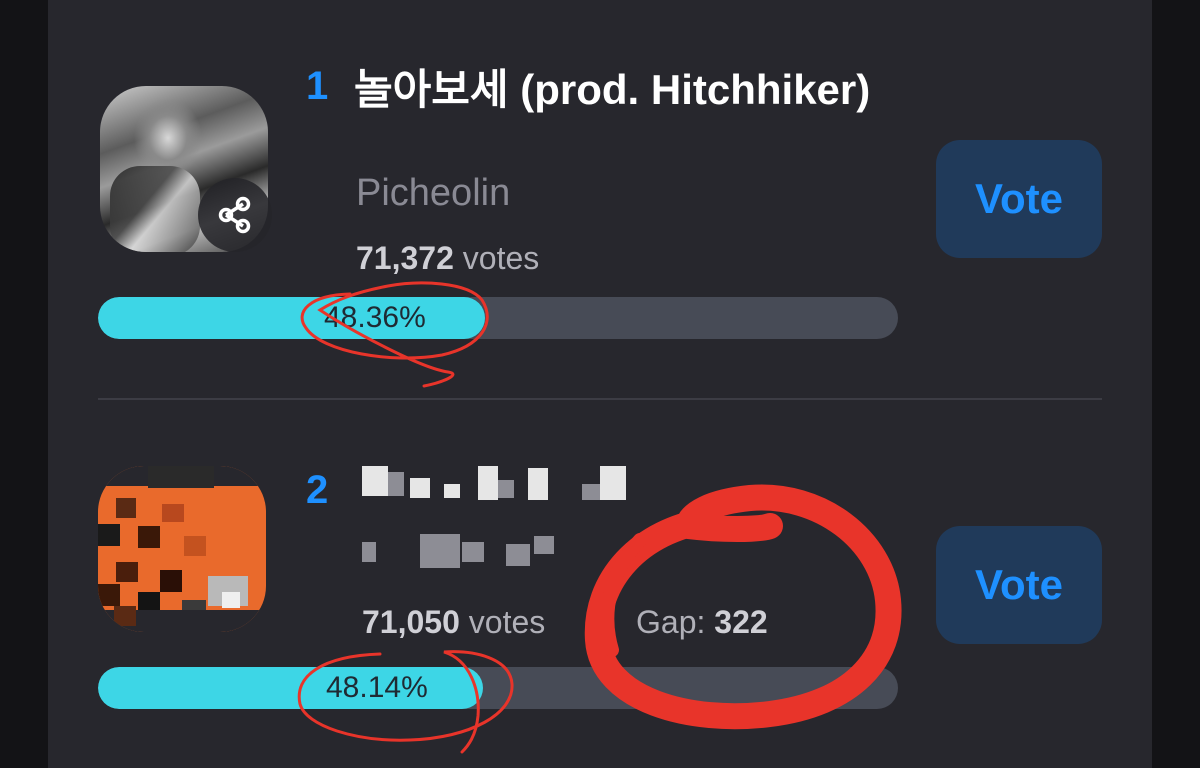  What do you see at coordinates (377, 687) in the screenshot?
I see `percent-label-2: 48.14%` at bounding box center [377, 687].